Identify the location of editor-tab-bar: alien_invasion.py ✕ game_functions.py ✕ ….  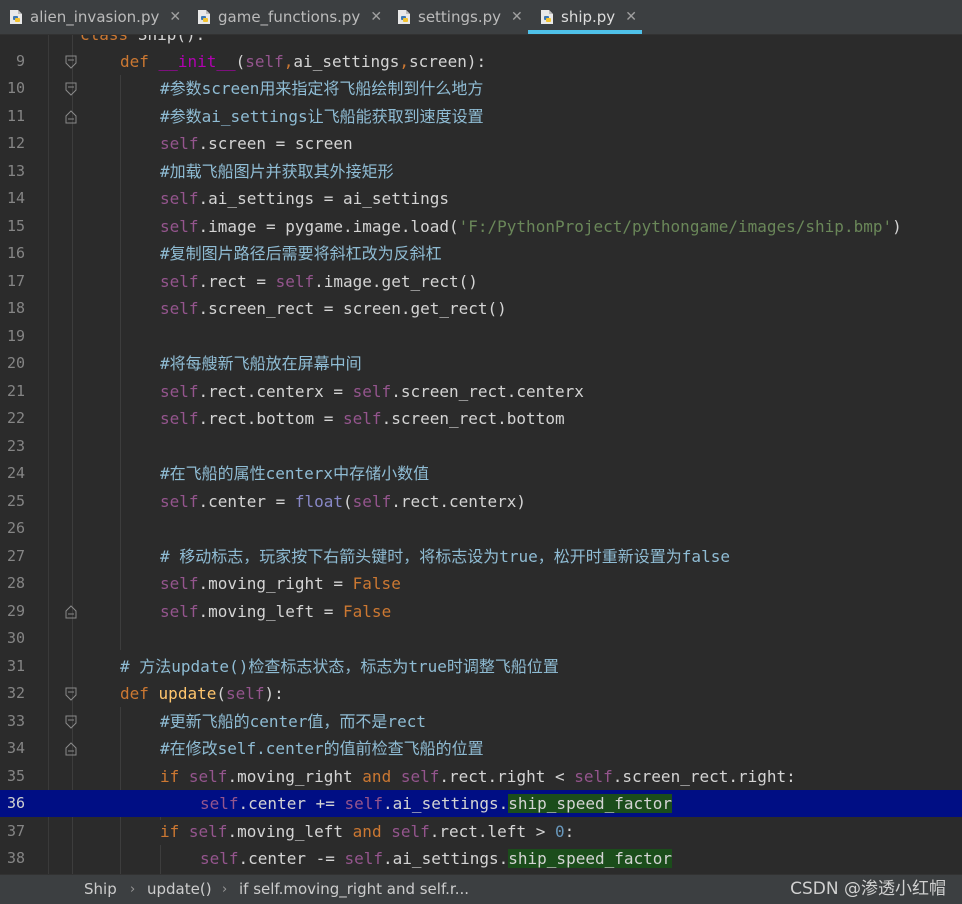
(481, 17).